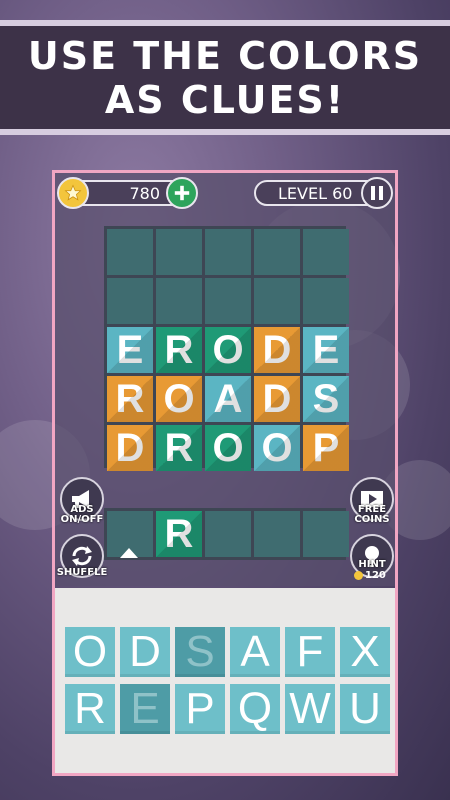 This screenshot has height=800, width=450. What do you see at coordinates (255, 652) in the screenshot?
I see `letter-key: A` at bounding box center [255, 652].